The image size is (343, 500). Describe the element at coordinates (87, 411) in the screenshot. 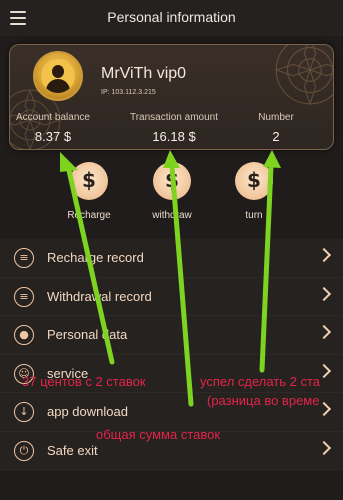

I see `menu-item-label: app download` at that location.